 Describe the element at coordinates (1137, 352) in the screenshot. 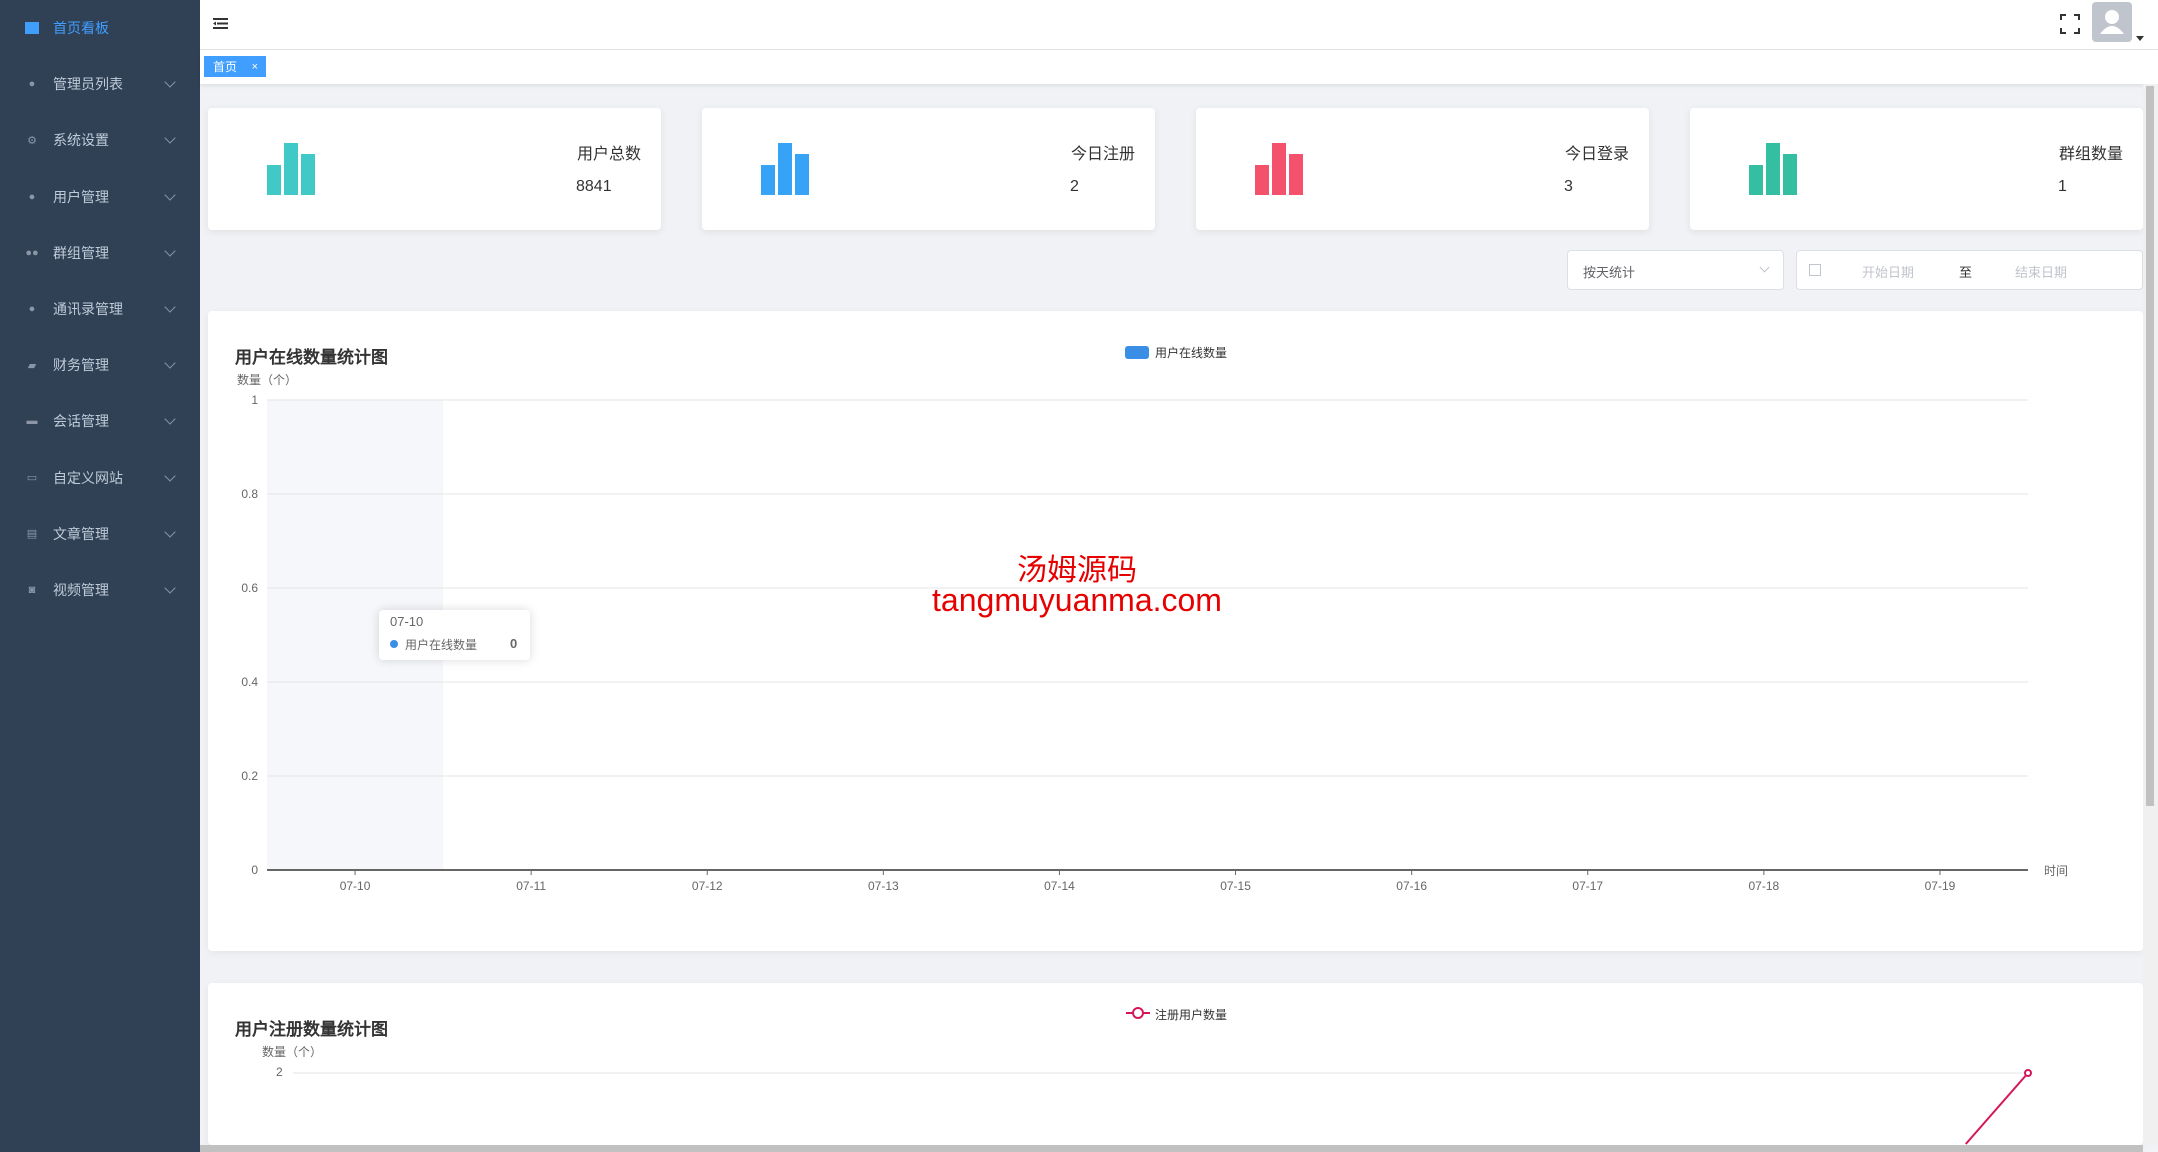

I see `legend-swatch` at that location.